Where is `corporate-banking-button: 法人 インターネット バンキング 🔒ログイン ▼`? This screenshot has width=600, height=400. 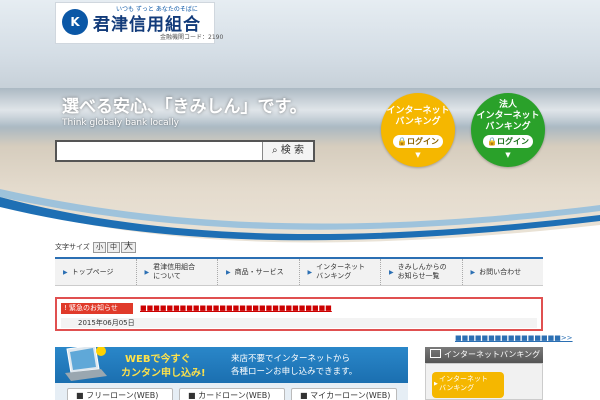 corporate-banking-button: 法人 インターネット バンキング 🔒ログイン ▼ is located at coordinates (508, 130).